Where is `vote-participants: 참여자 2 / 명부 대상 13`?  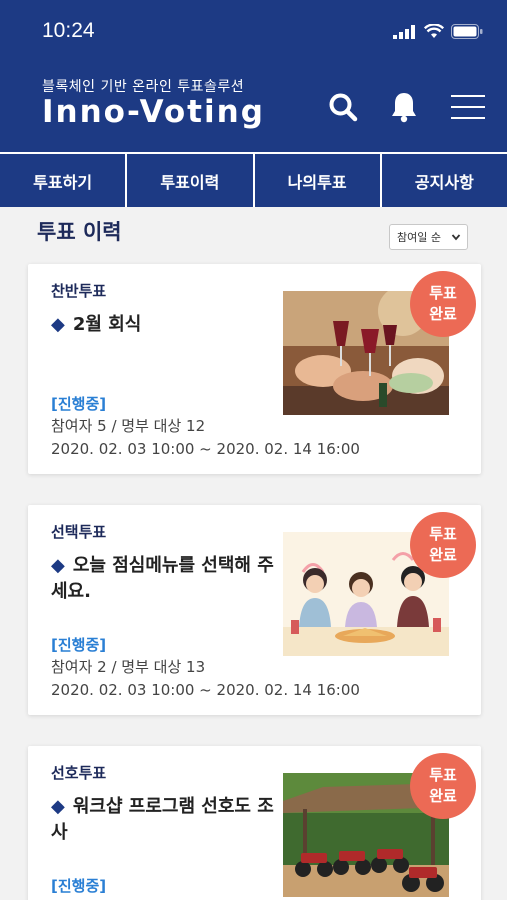
vote-participants: 참여자 2 / 명부 대상 13 is located at coordinates (128, 667).